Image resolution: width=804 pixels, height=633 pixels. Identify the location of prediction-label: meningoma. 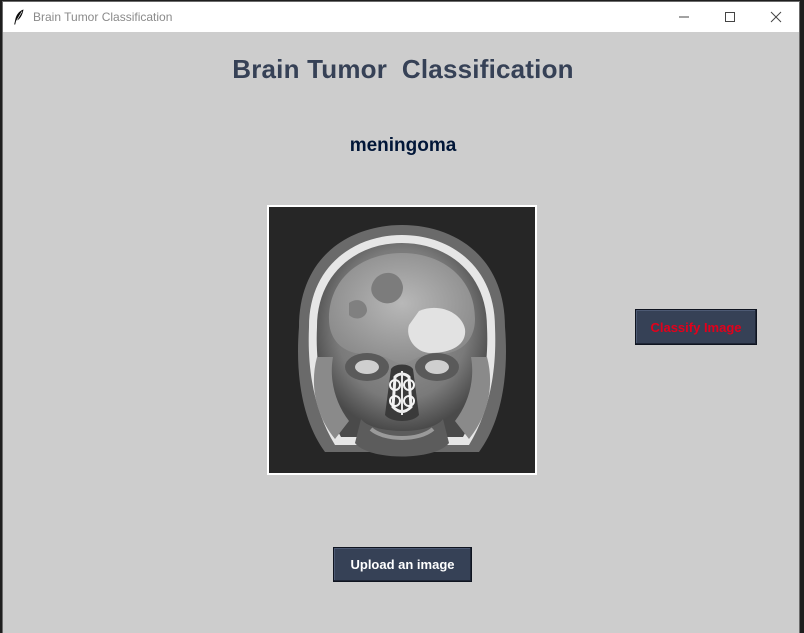
(403, 145).